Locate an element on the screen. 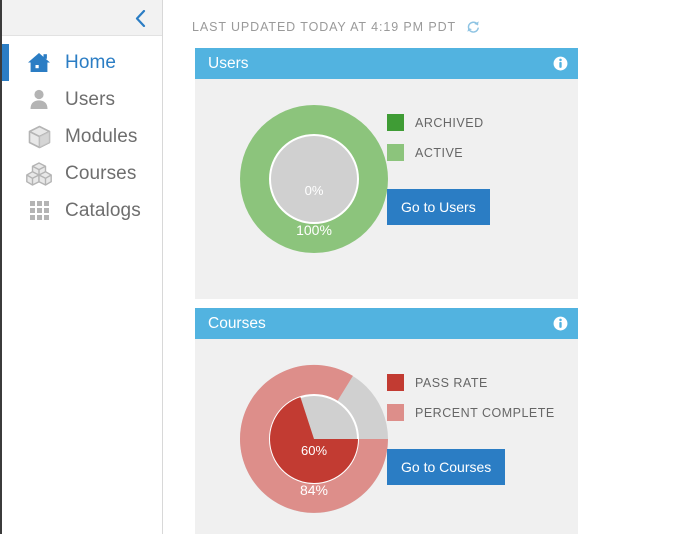  legend-item: ARCHIVED is located at coordinates (435, 122).